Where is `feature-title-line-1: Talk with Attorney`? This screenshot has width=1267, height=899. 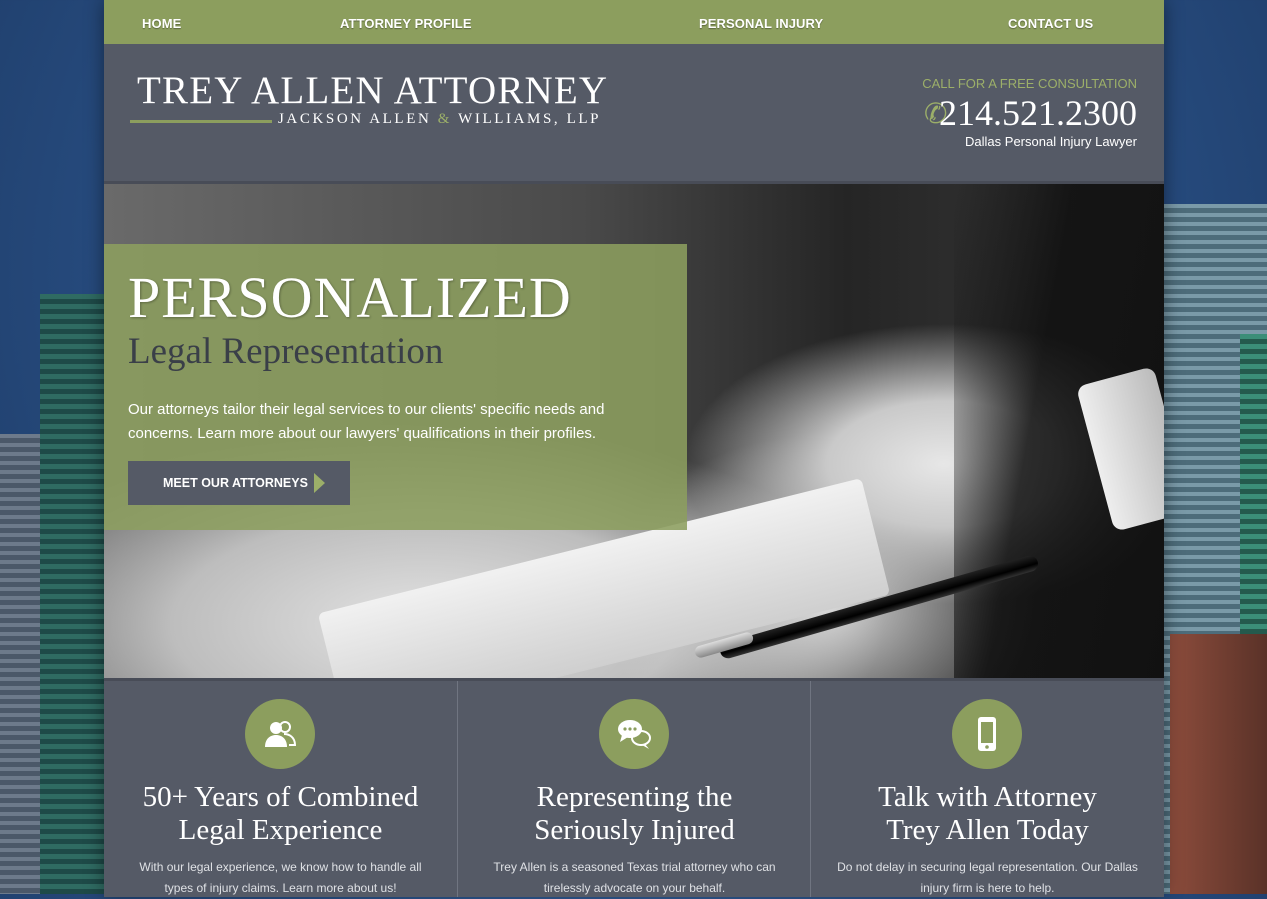
feature-title-line-1: Talk with Attorney is located at coordinates (987, 797).